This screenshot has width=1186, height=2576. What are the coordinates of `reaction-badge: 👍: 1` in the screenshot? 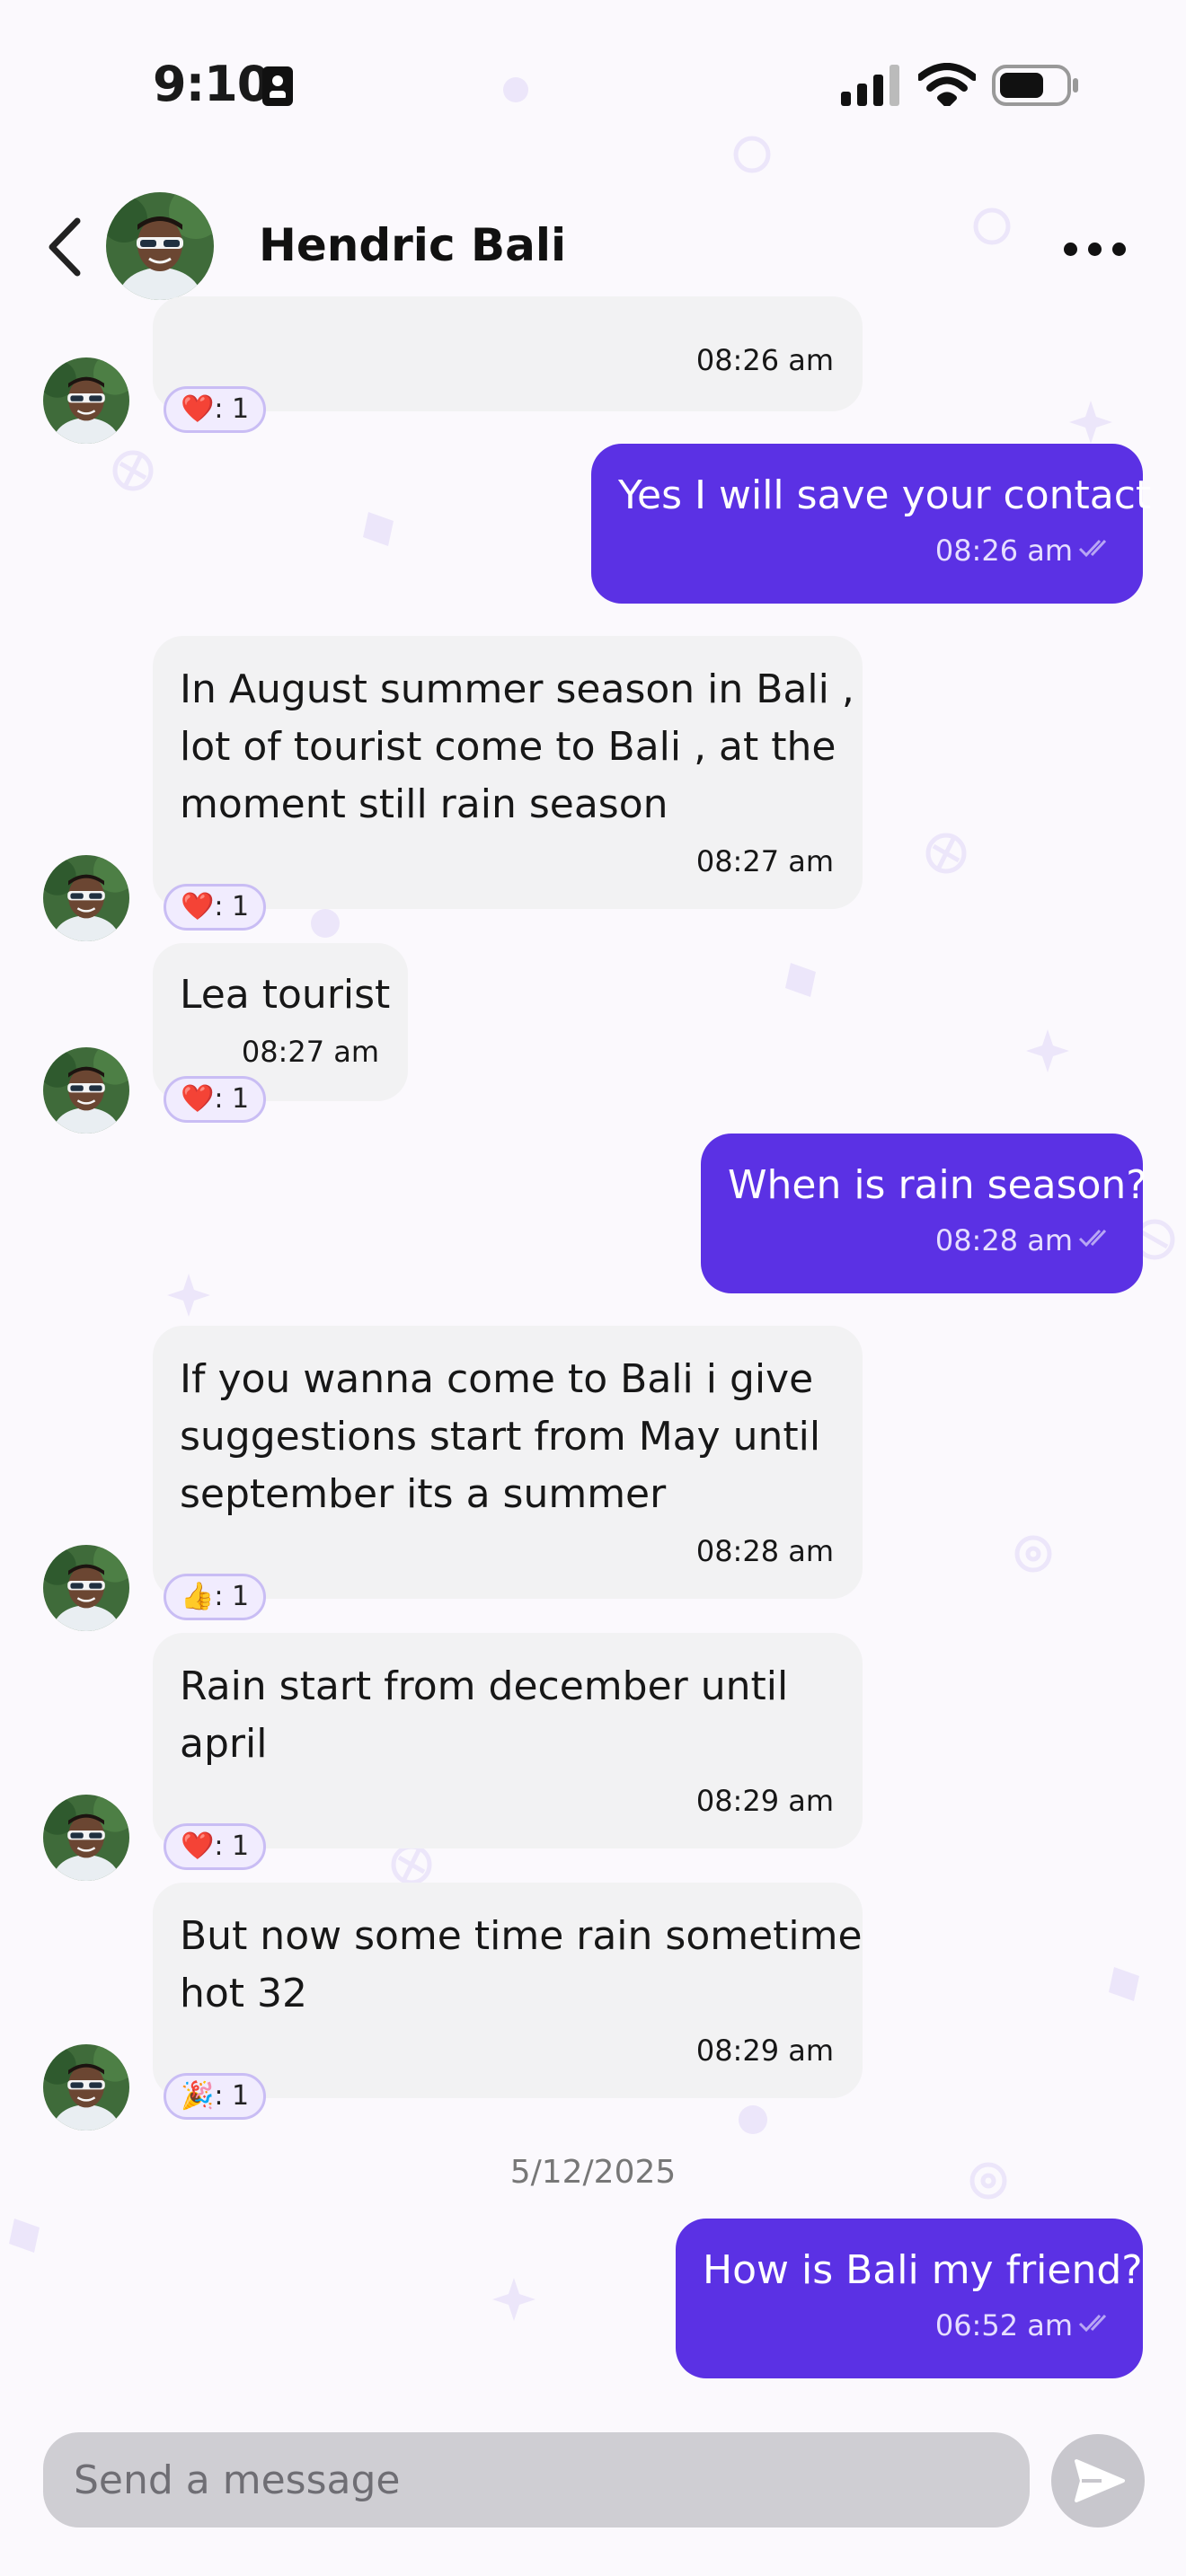 It's located at (215, 1597).